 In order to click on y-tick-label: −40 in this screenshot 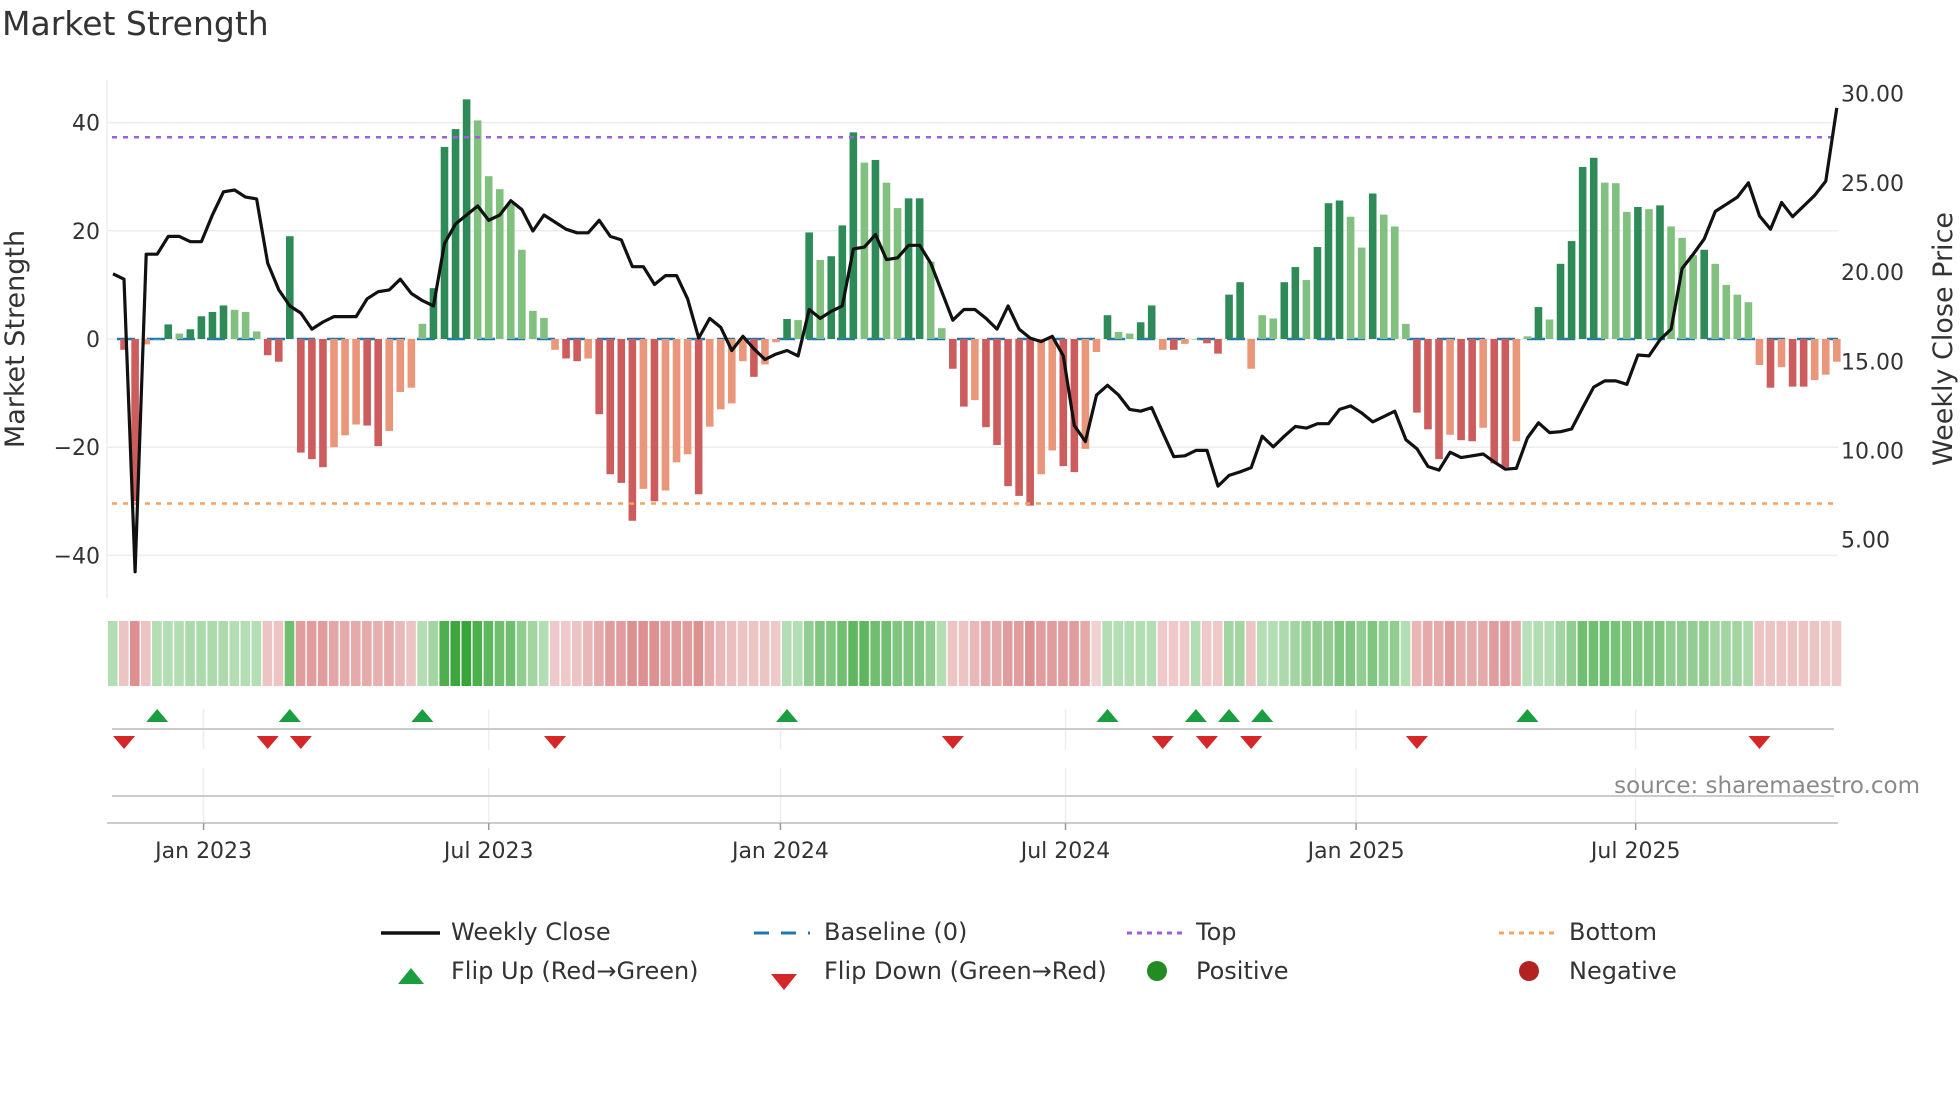, I will do `click(77, 556)`.